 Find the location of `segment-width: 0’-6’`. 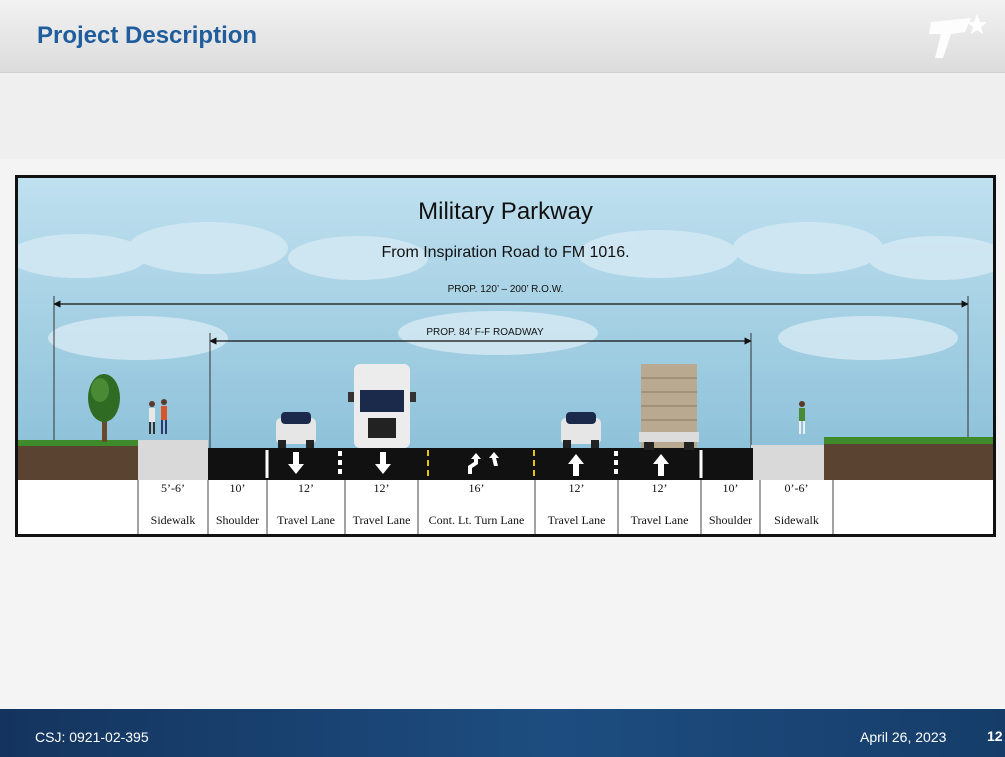

segment-width: 0’-6’ is located at coordinates (796, 488).